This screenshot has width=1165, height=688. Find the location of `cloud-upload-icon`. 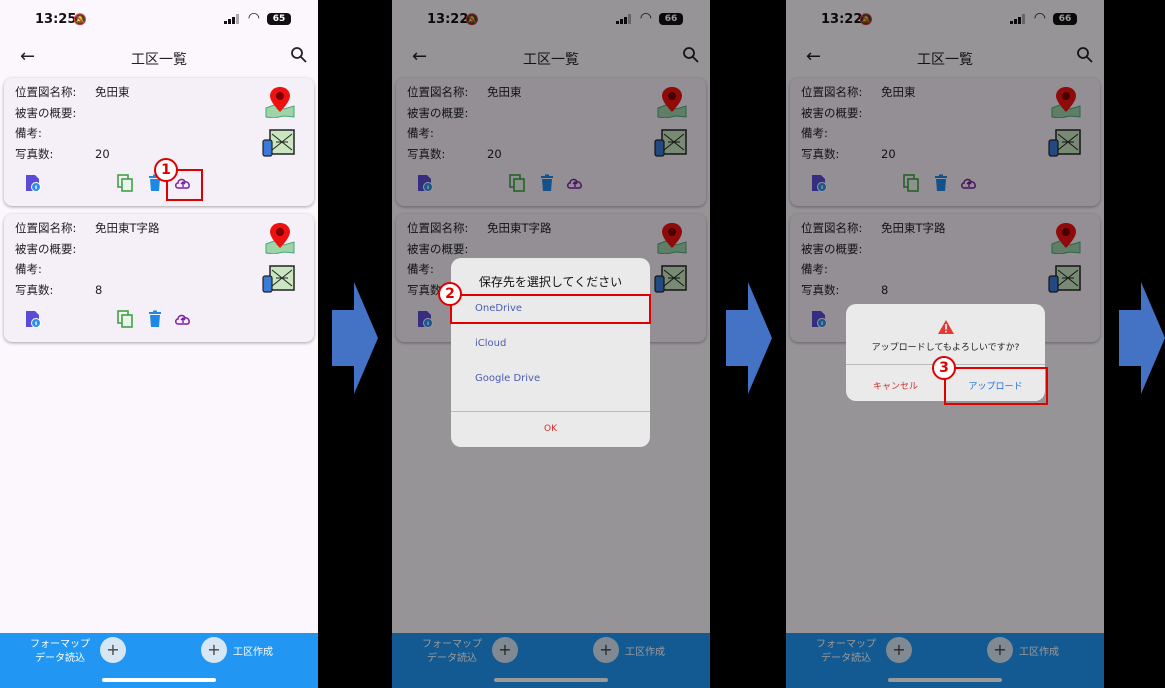

cloud-upload-icon is located at coordinates (183, 319).